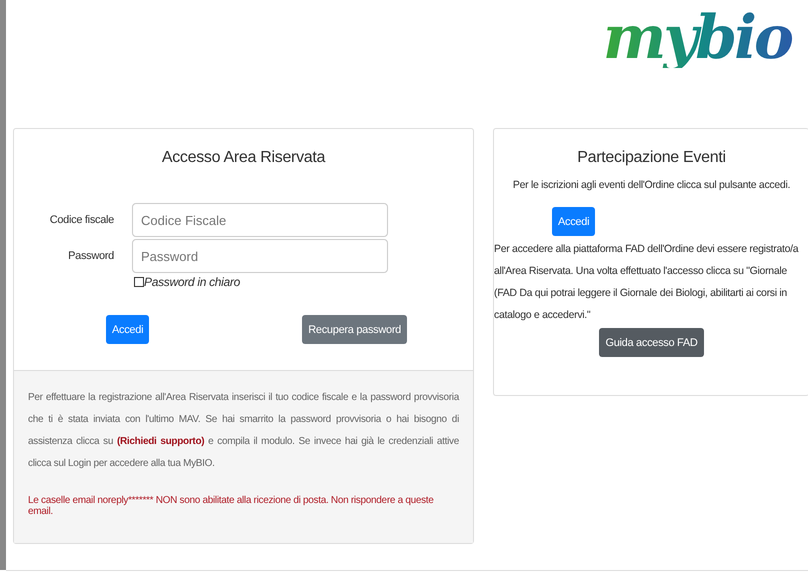  What do you see at coordinates (90, 256) in the screenshot?
I see `field-label: Password` at bounding box center [90, 256].